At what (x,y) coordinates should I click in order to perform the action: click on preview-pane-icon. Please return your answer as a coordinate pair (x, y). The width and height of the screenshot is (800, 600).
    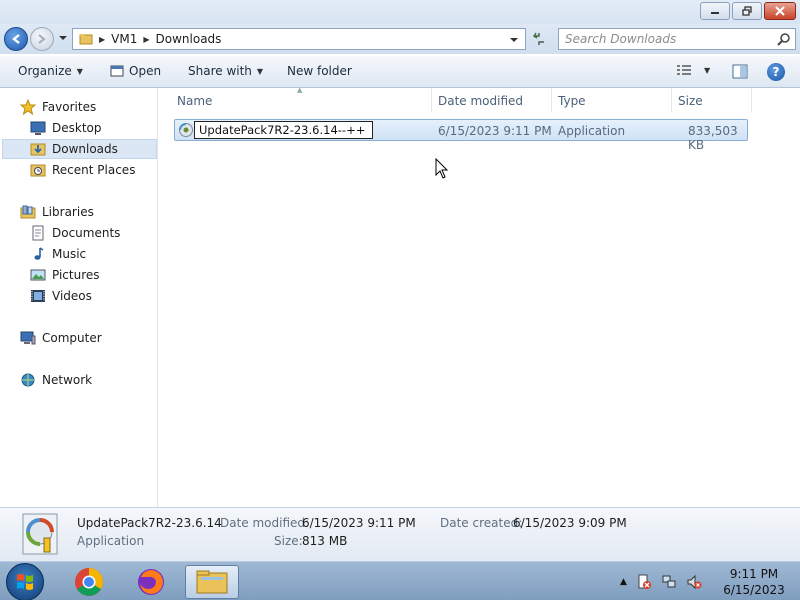
    Looking at the image, I should click on (740, 71).